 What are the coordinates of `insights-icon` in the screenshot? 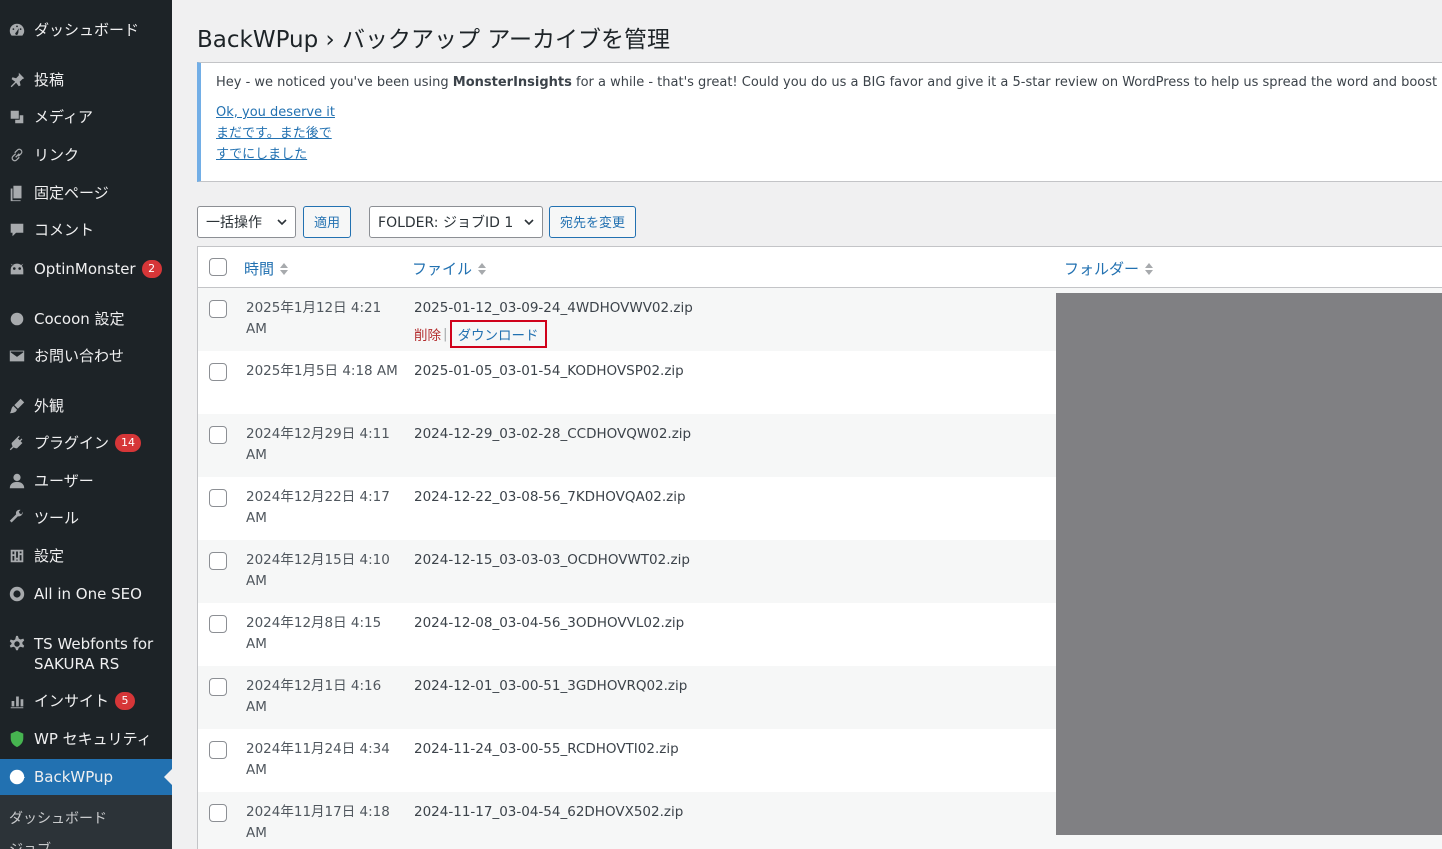 It's located at (17, 701).